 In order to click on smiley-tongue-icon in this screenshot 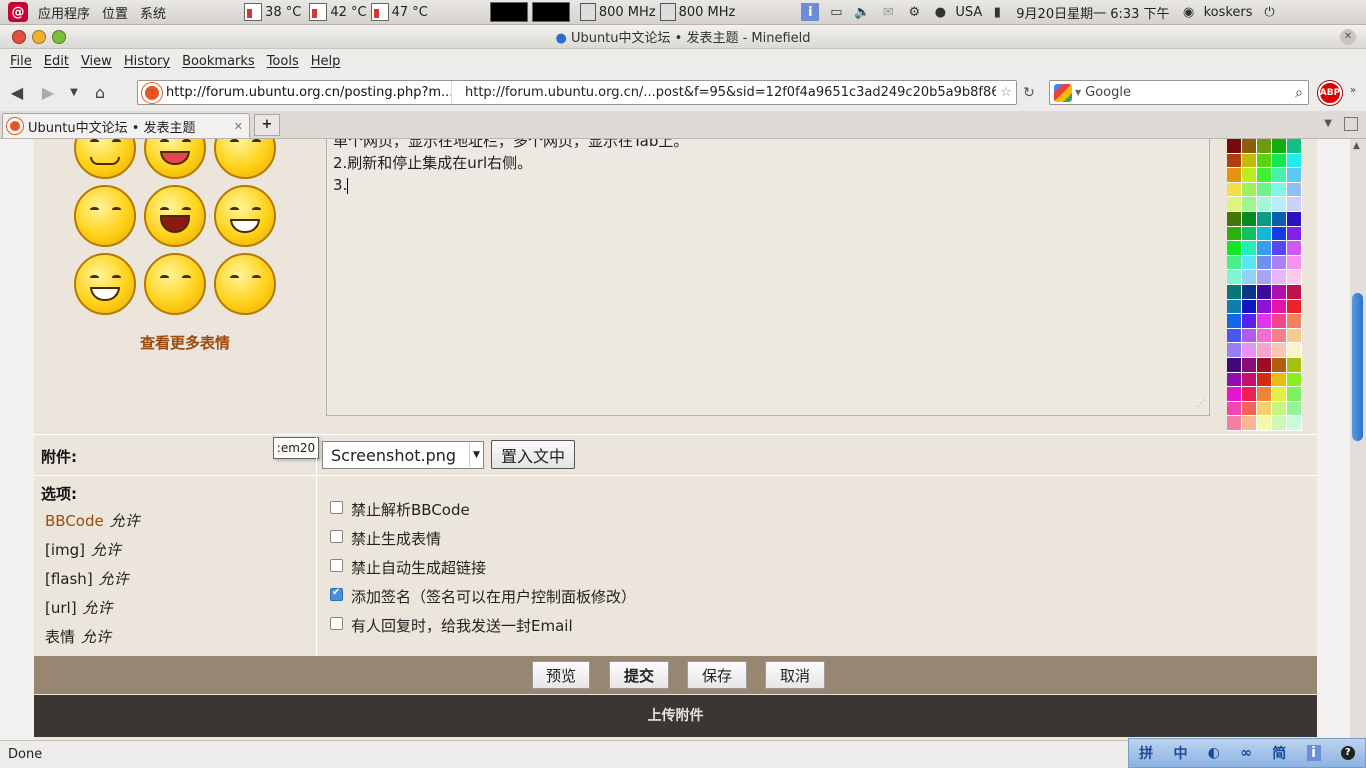, I will do `click(175, 159)`.